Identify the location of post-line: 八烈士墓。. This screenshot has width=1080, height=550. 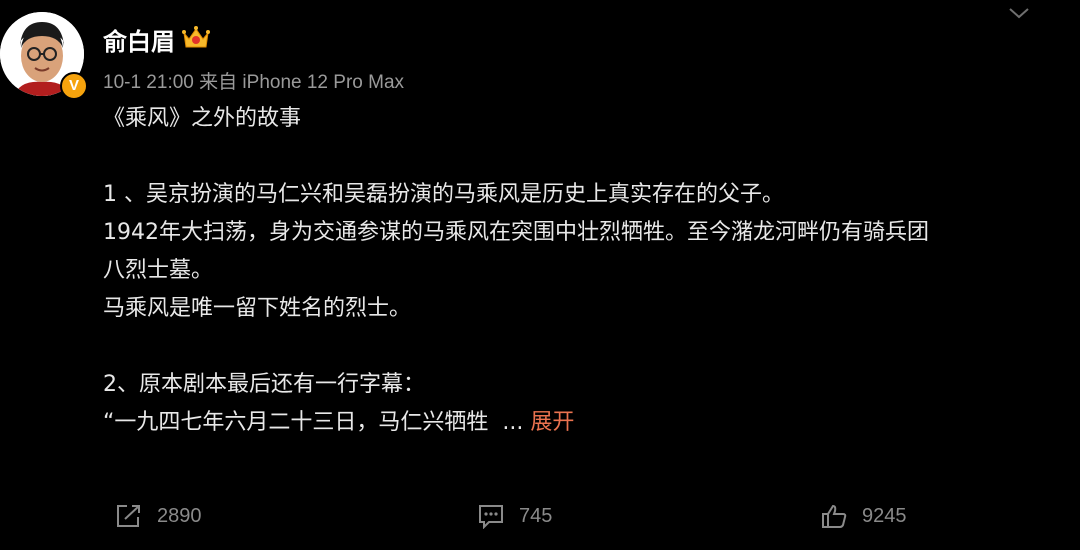
(158, 270).